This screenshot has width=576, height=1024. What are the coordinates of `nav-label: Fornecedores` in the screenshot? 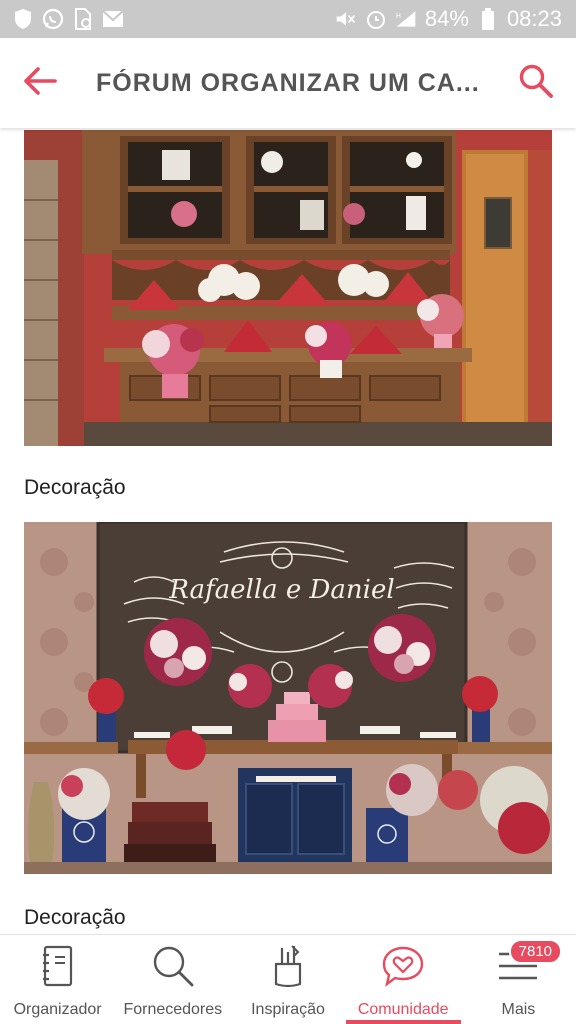 It's located at (173, 1009).